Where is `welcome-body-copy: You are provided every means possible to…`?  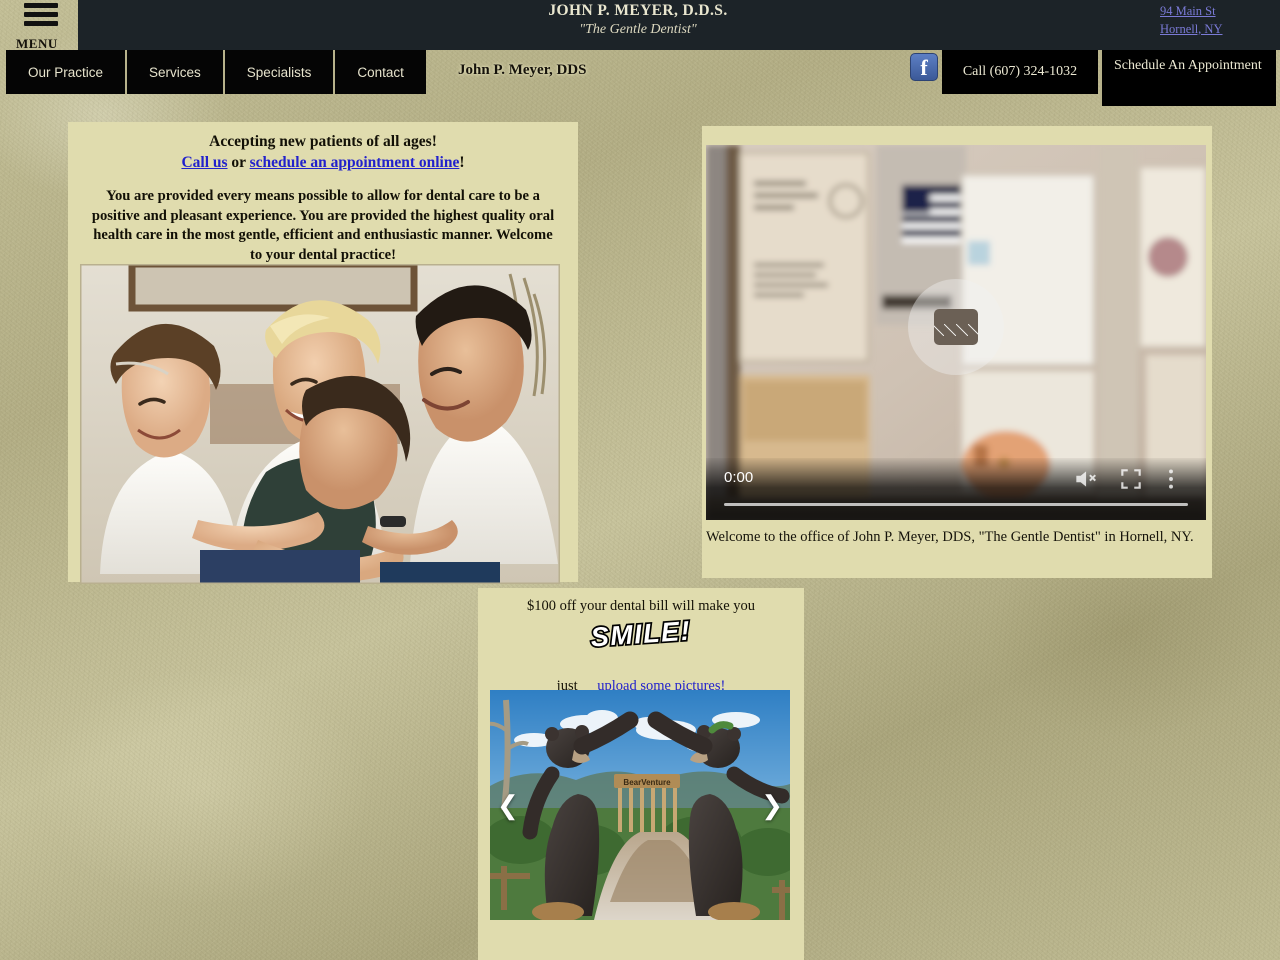
welcome-body-copy: You are provided every means possible to… is located at coordinates (323, 225).